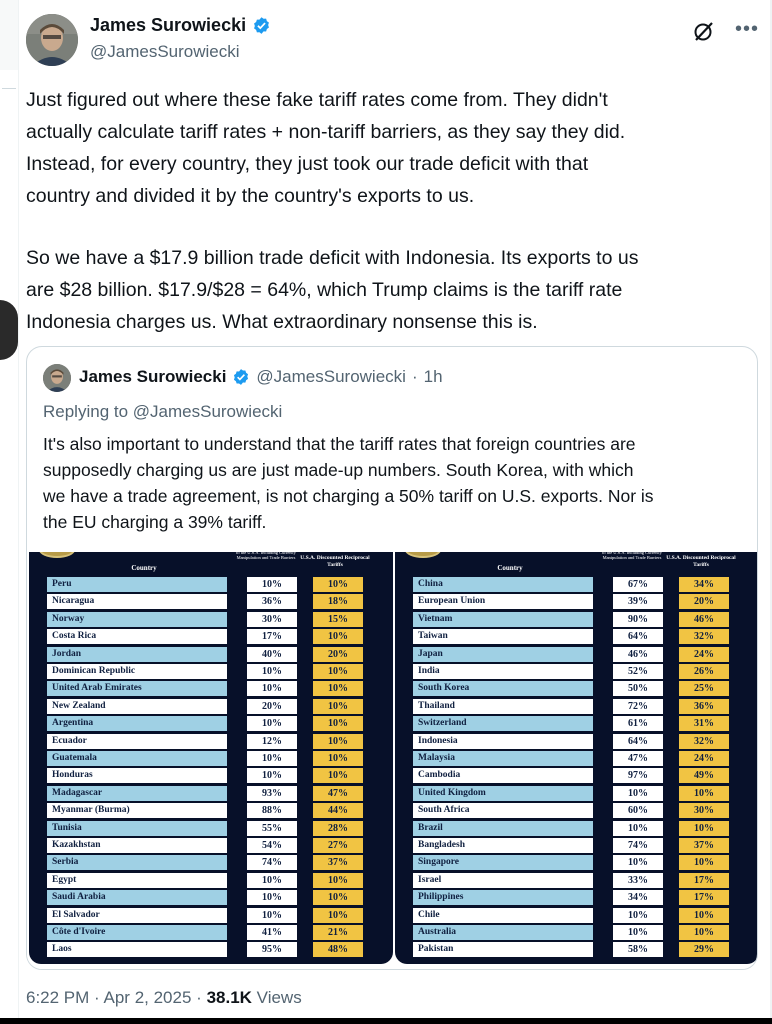 The width and height of the screenshot is (772, 1024). I want to click on charged-rate-cell: 30%, so click(272, 619).